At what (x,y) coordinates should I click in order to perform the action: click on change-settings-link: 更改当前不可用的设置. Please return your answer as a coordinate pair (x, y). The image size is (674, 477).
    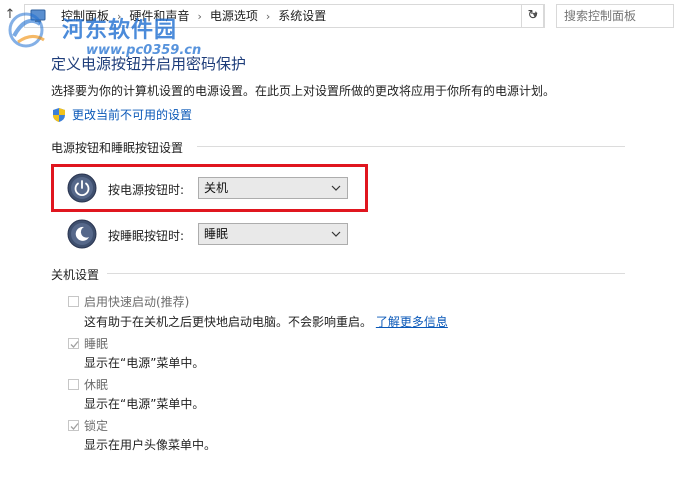
    Looking at the image, I should click on (132, 115).